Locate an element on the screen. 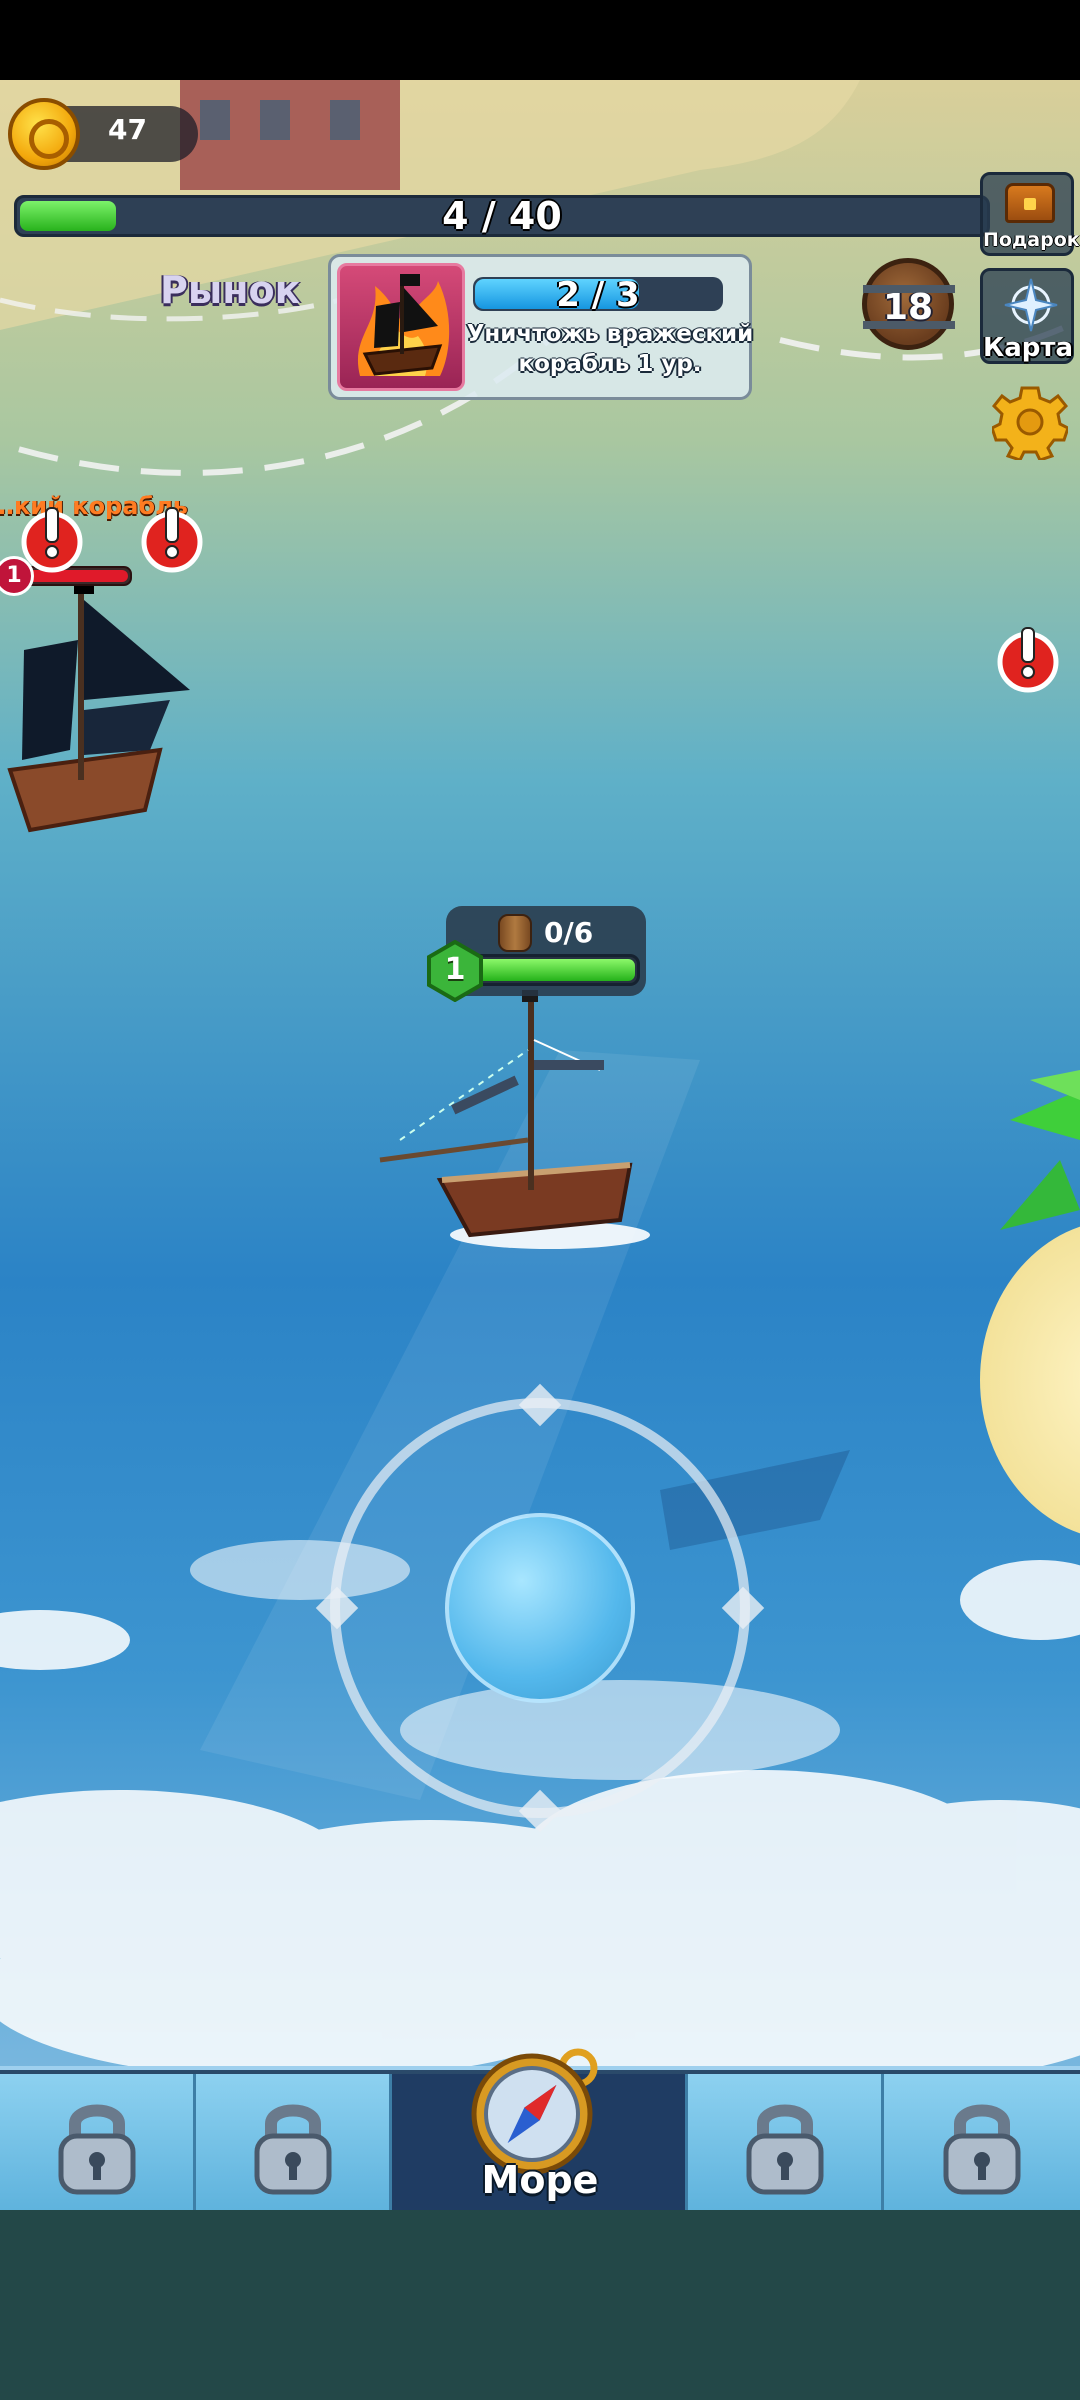  treasure-chest-icon is located at coordinates (1030, 203).